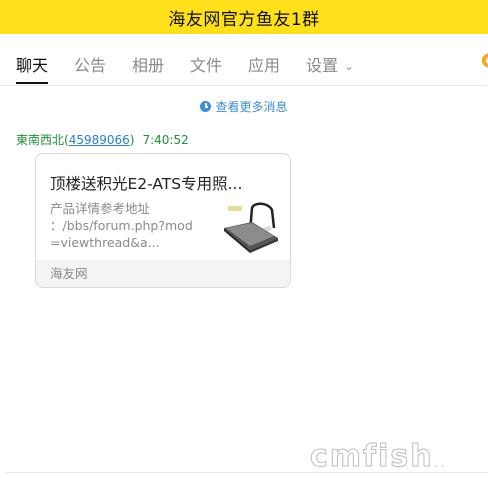 The image size is (488, 478). Describe the element at coordinates (483, 61) in the screenshot. I see `edge-icon` at that location.